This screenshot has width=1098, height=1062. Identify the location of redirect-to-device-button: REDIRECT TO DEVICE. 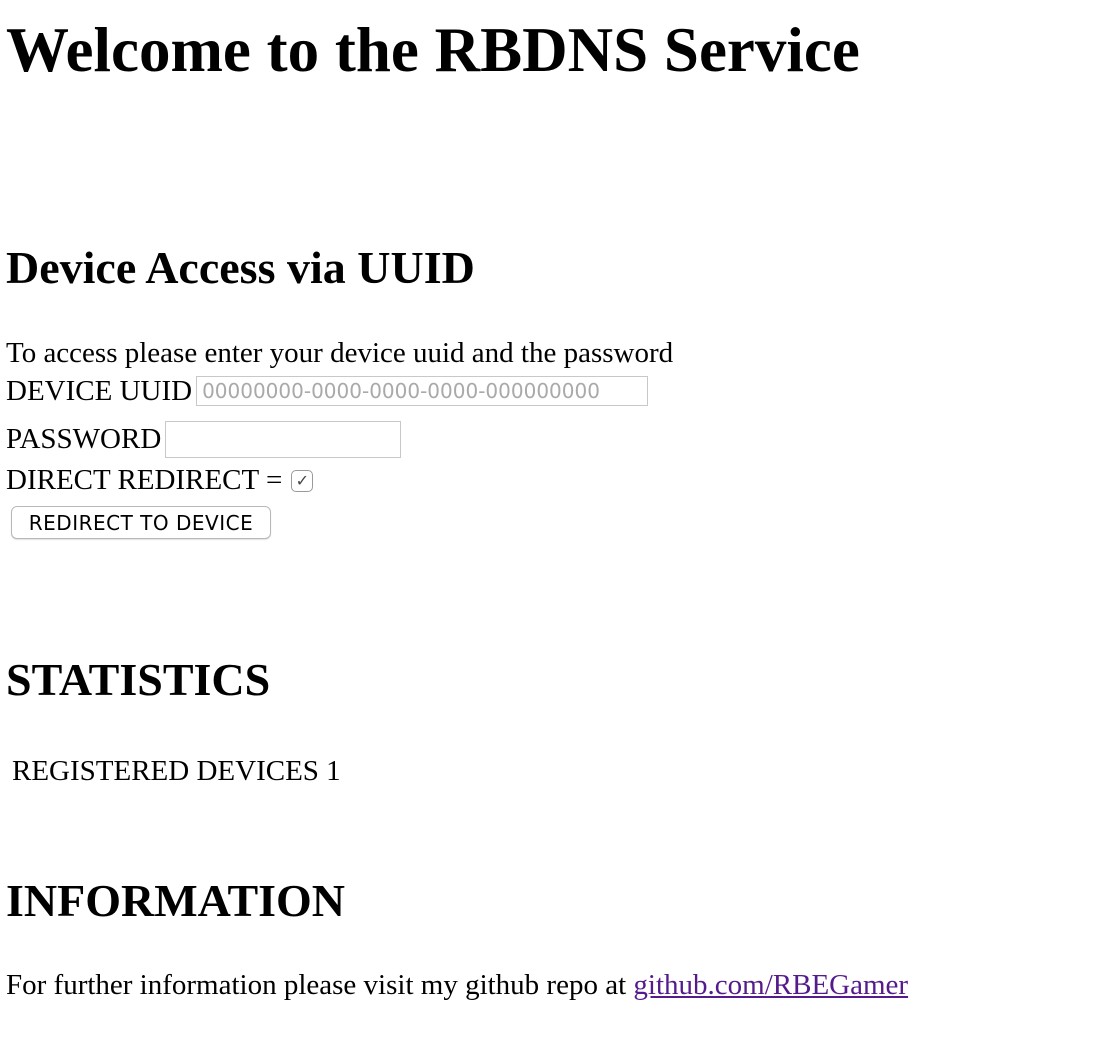
(141, 522).